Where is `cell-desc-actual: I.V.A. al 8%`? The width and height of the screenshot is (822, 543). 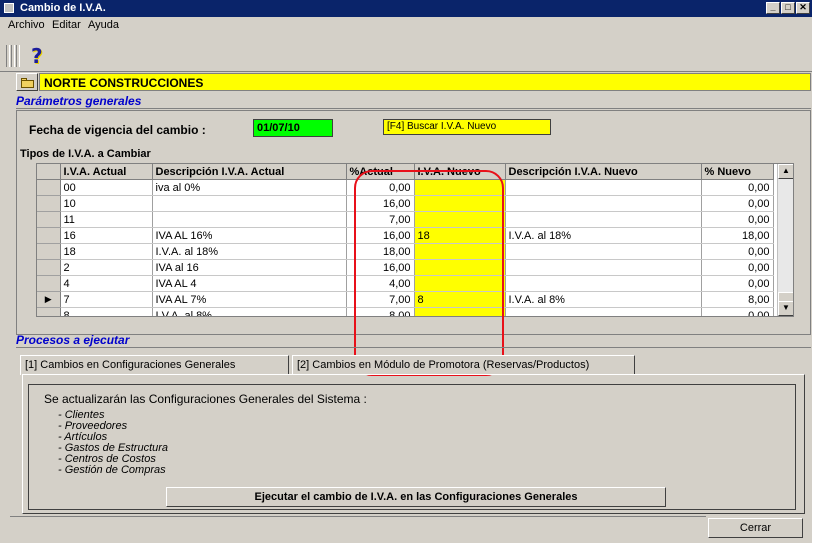 cell-desc-actual: I.V.A. al 8% is located at coordinates (249, 311).